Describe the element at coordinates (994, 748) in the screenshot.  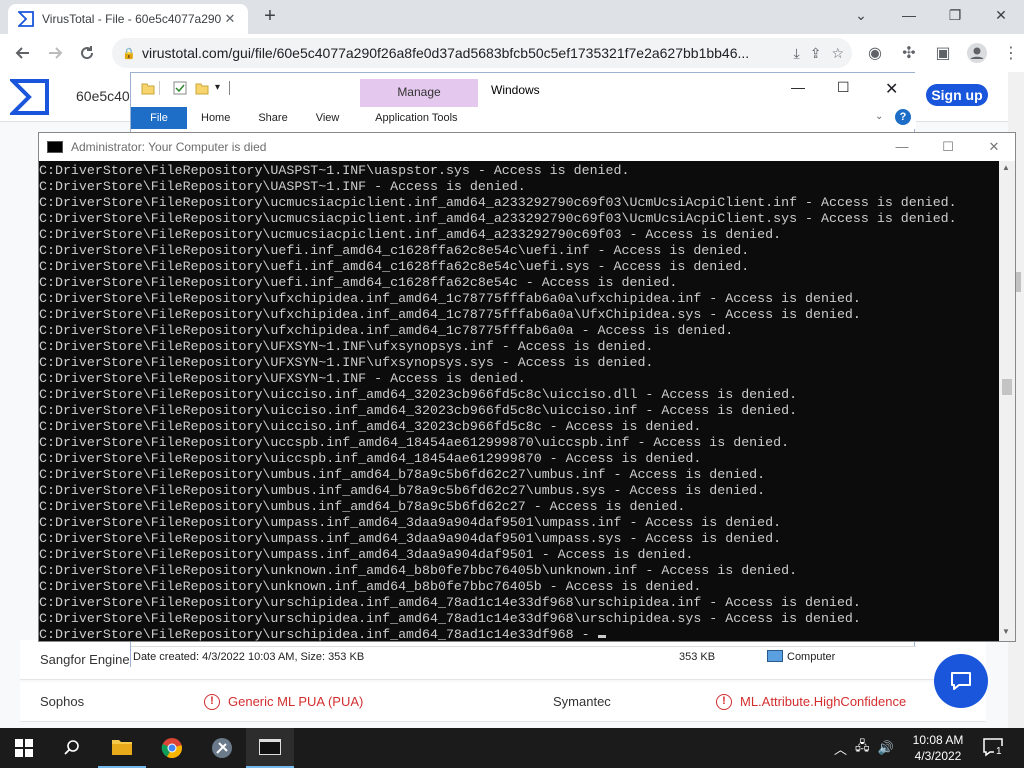
I see `notification-center-button: 1` at that location.